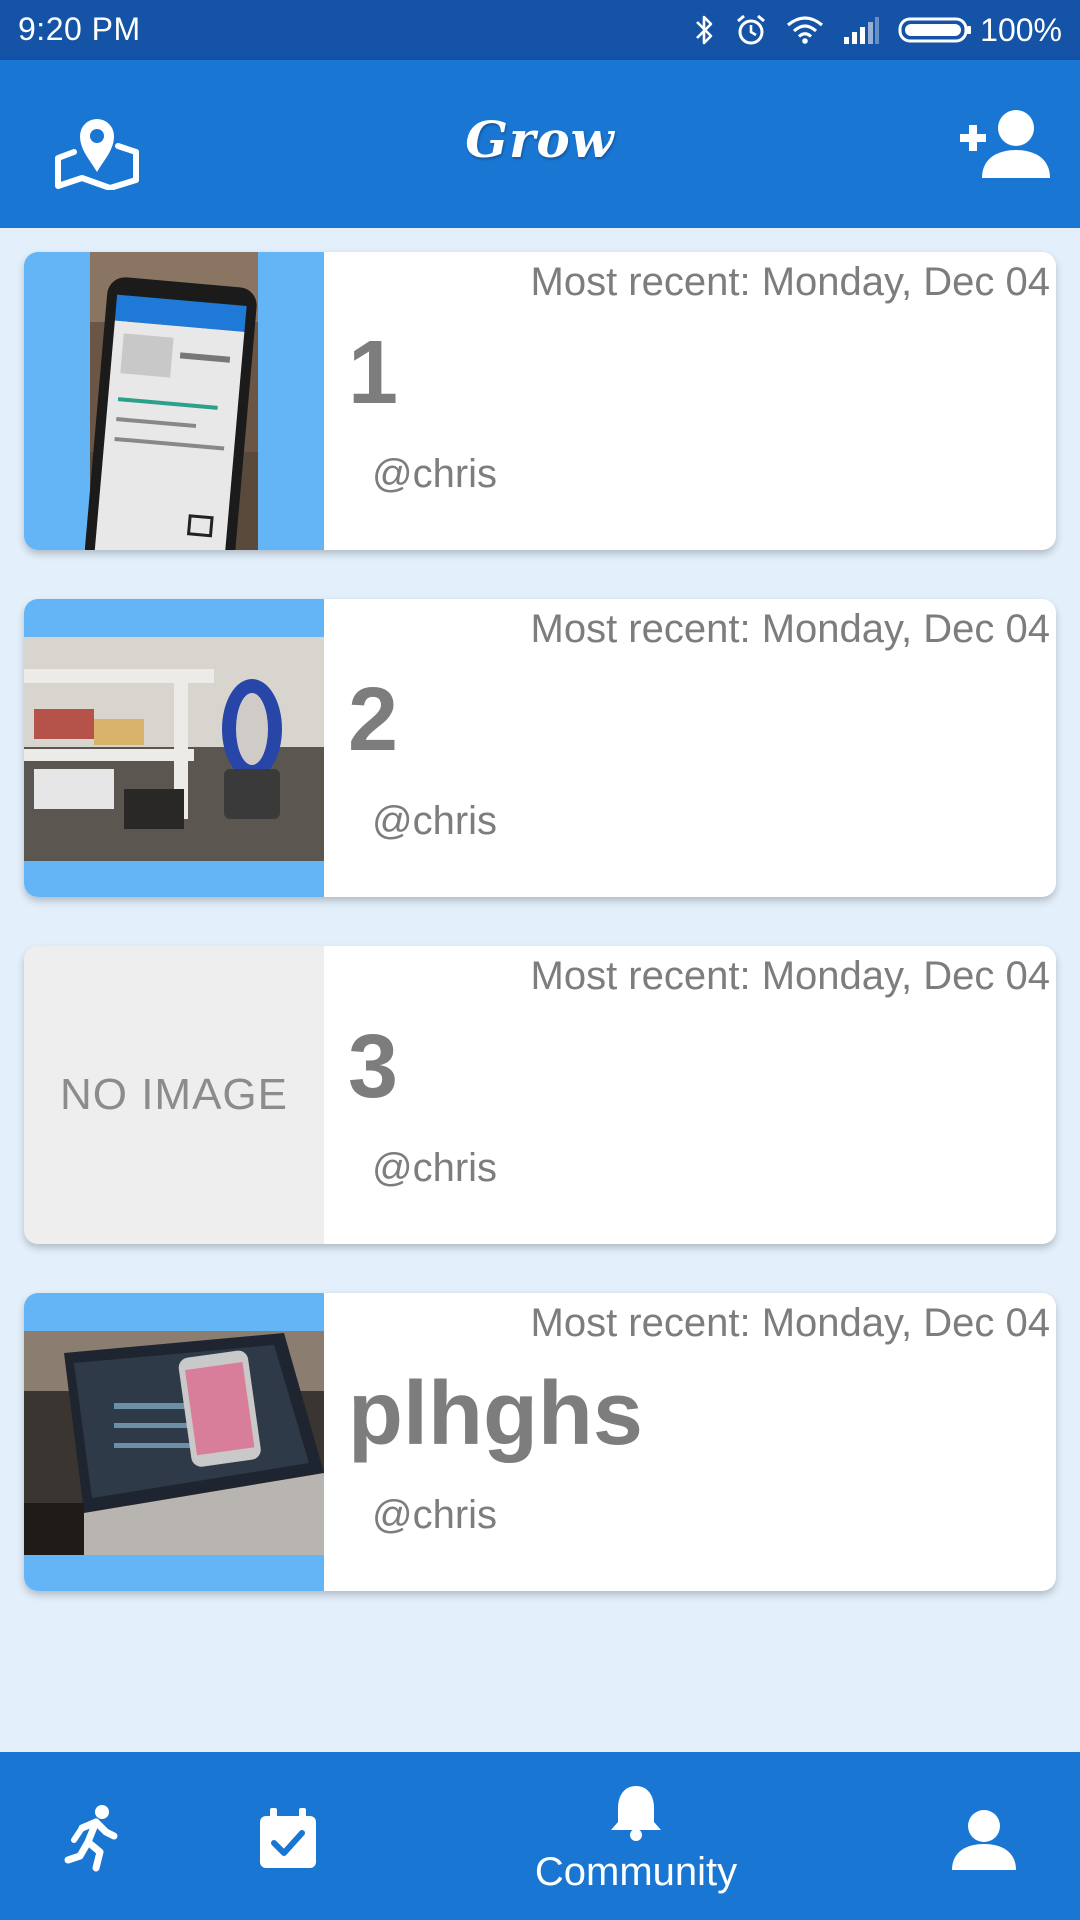 This screenshot has height=1920, width=1080. I want to click on habit-card: Most recent: Monday, Dec 04 2 @chris, so click(540, 748).